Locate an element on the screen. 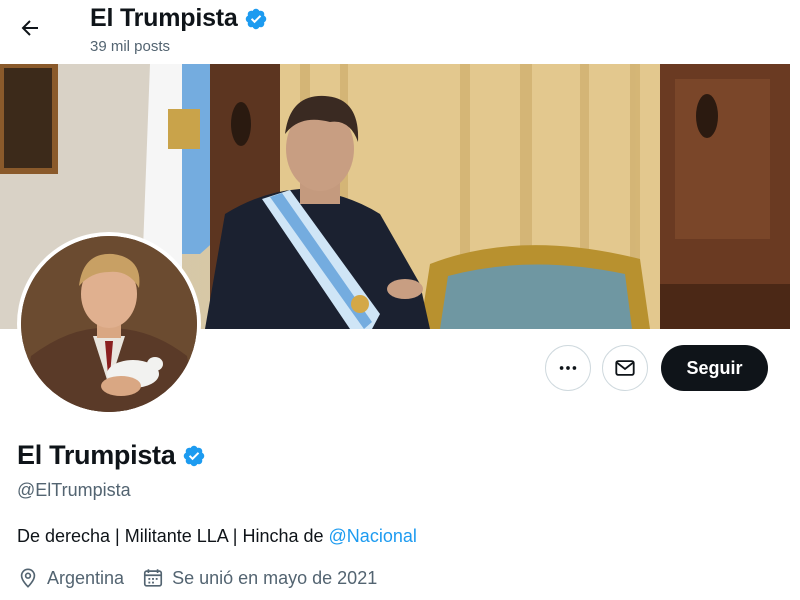 The image size is (800, 600). profile-header: El Trumpista 39 mil posts is located at coordinates (400, 32).